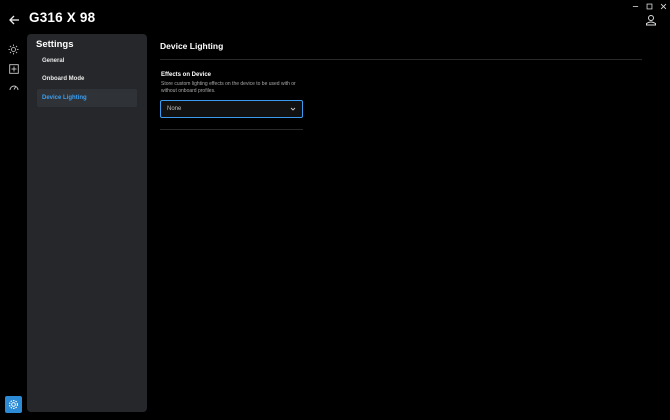  I want to click on settings-button, so click(13, 404).